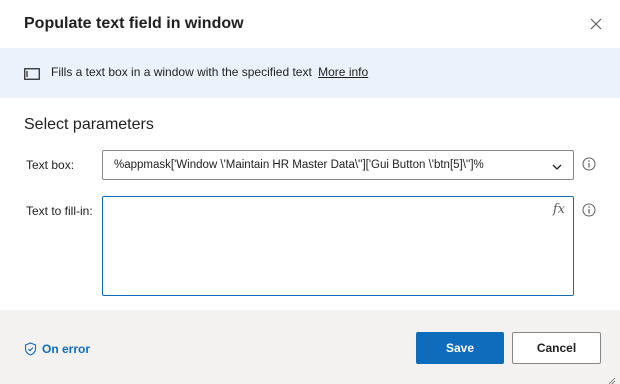  Describe the element at coordinates (596, 24) in the screenshot. I see `close-icon` at that location.